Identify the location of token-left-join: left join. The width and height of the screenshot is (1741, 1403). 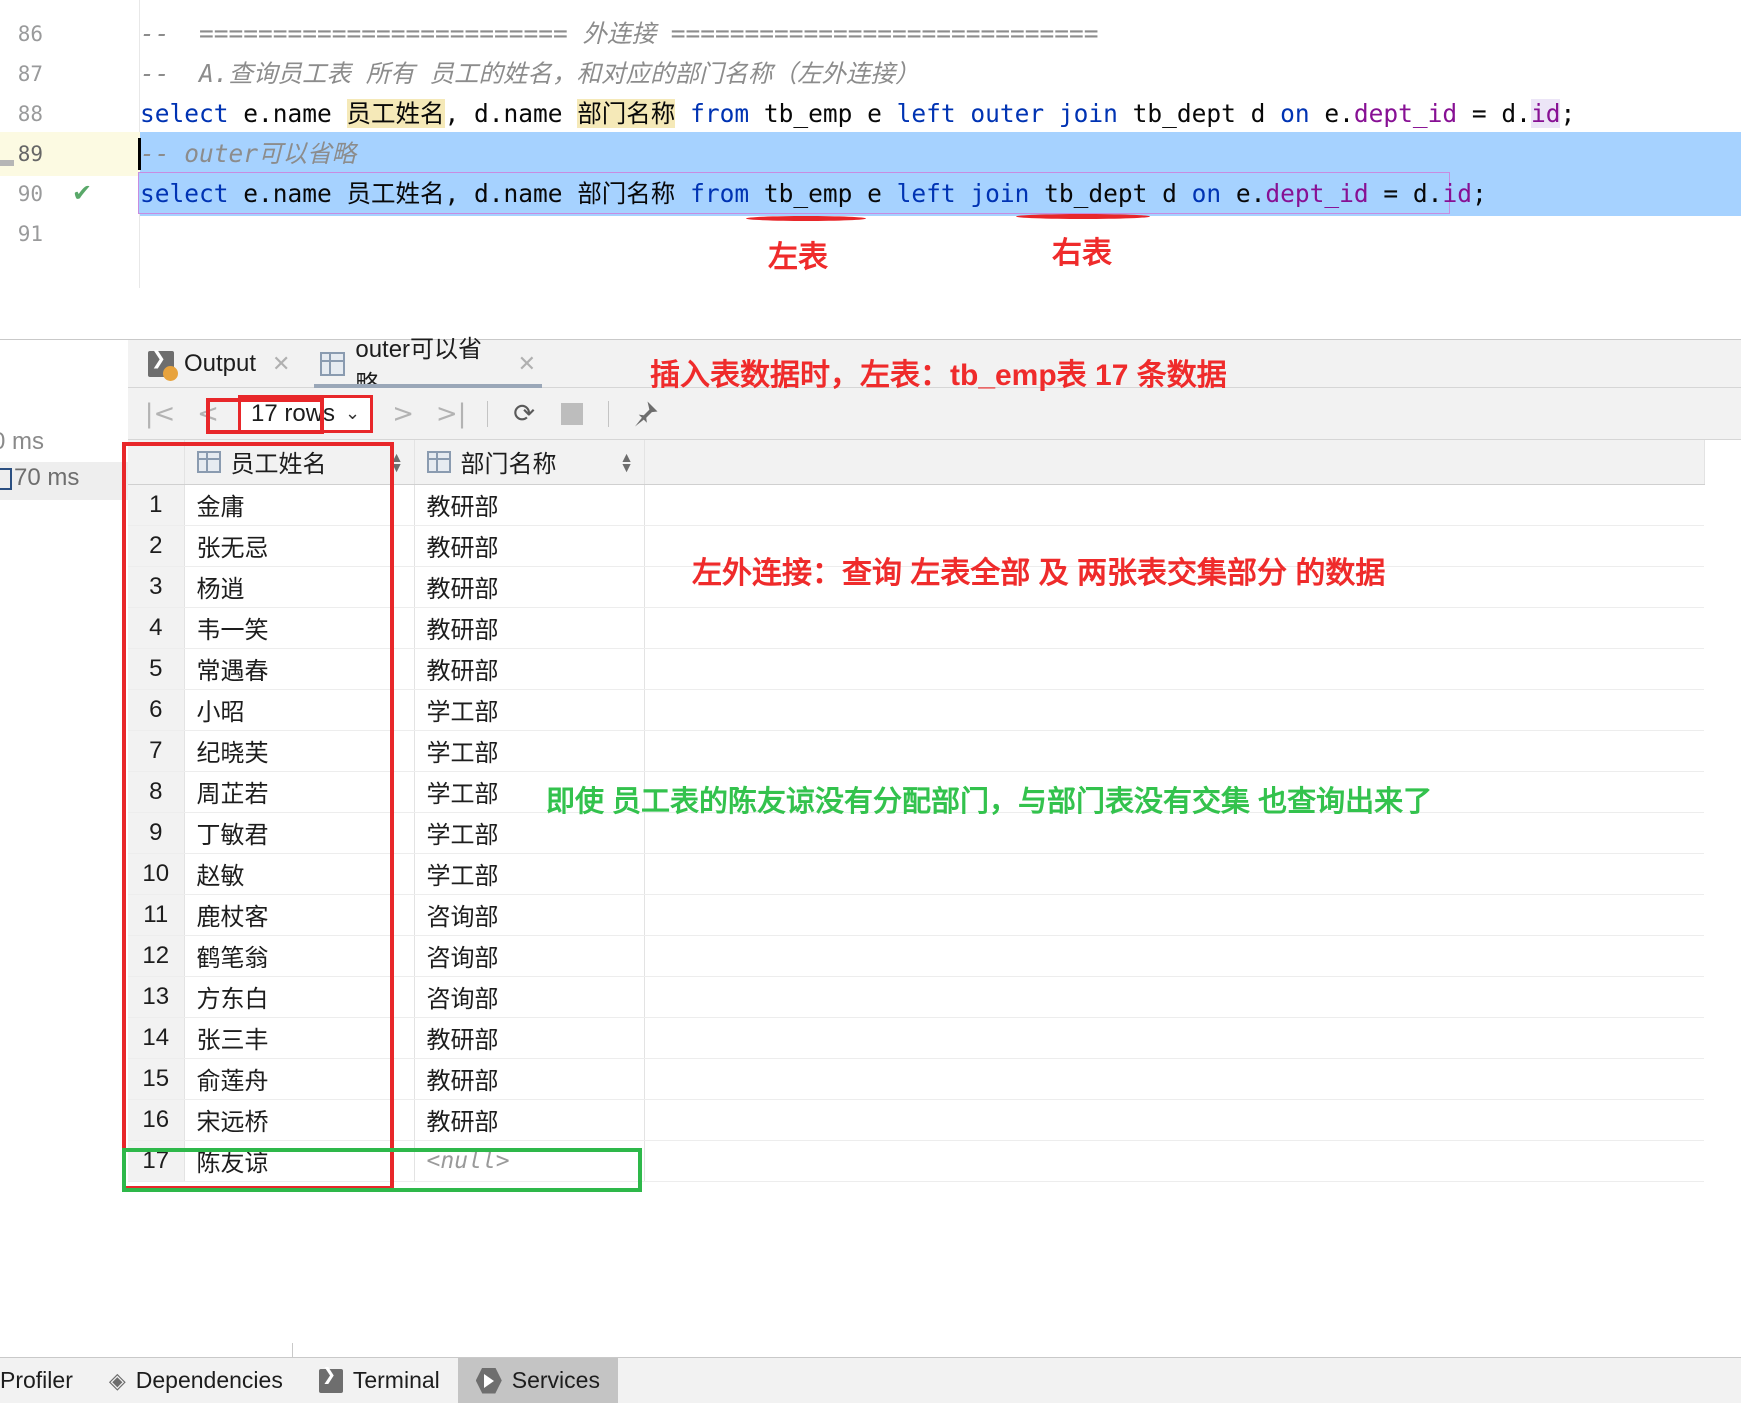
(963, 193).